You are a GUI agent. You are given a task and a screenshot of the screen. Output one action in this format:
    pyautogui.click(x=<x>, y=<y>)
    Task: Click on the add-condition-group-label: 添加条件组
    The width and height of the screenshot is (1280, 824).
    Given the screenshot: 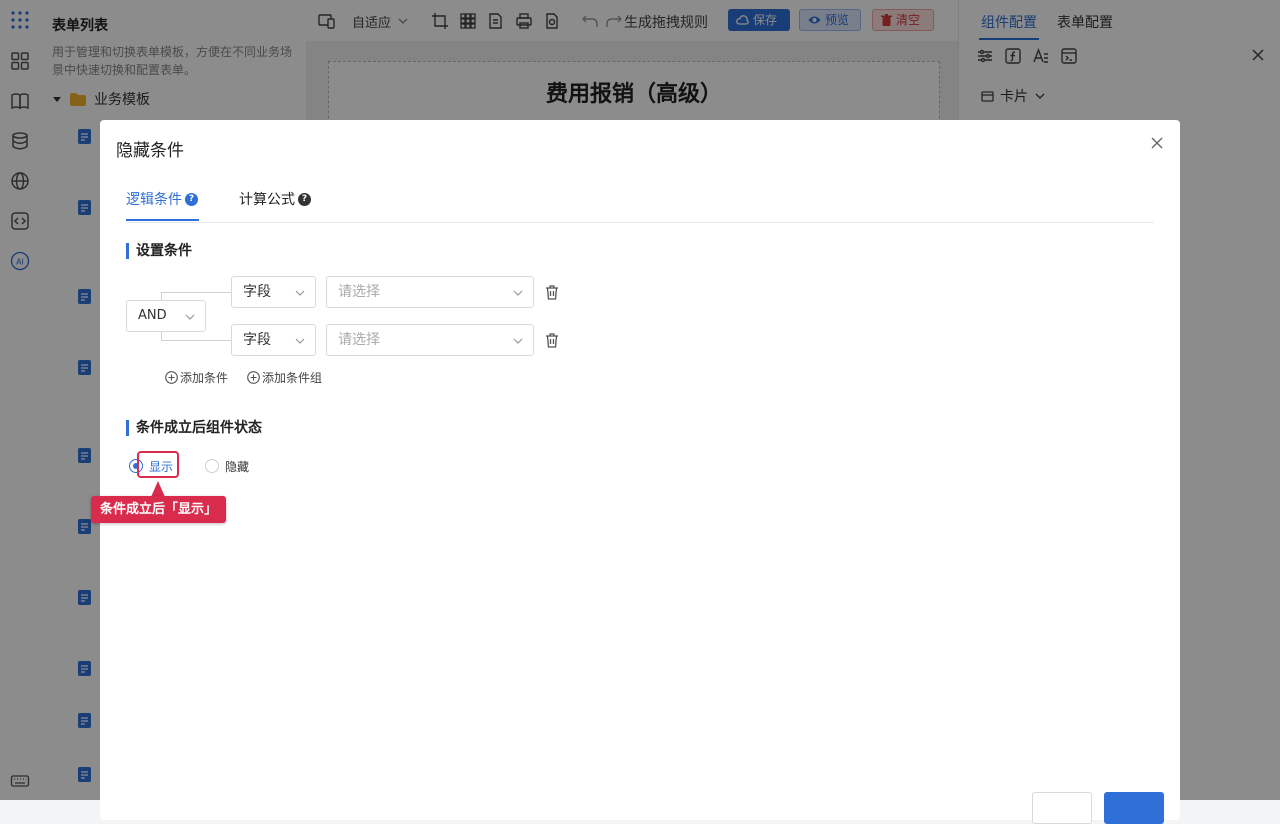 What is the action you would take?
    pyautogui.click(x=292, y=377)
    